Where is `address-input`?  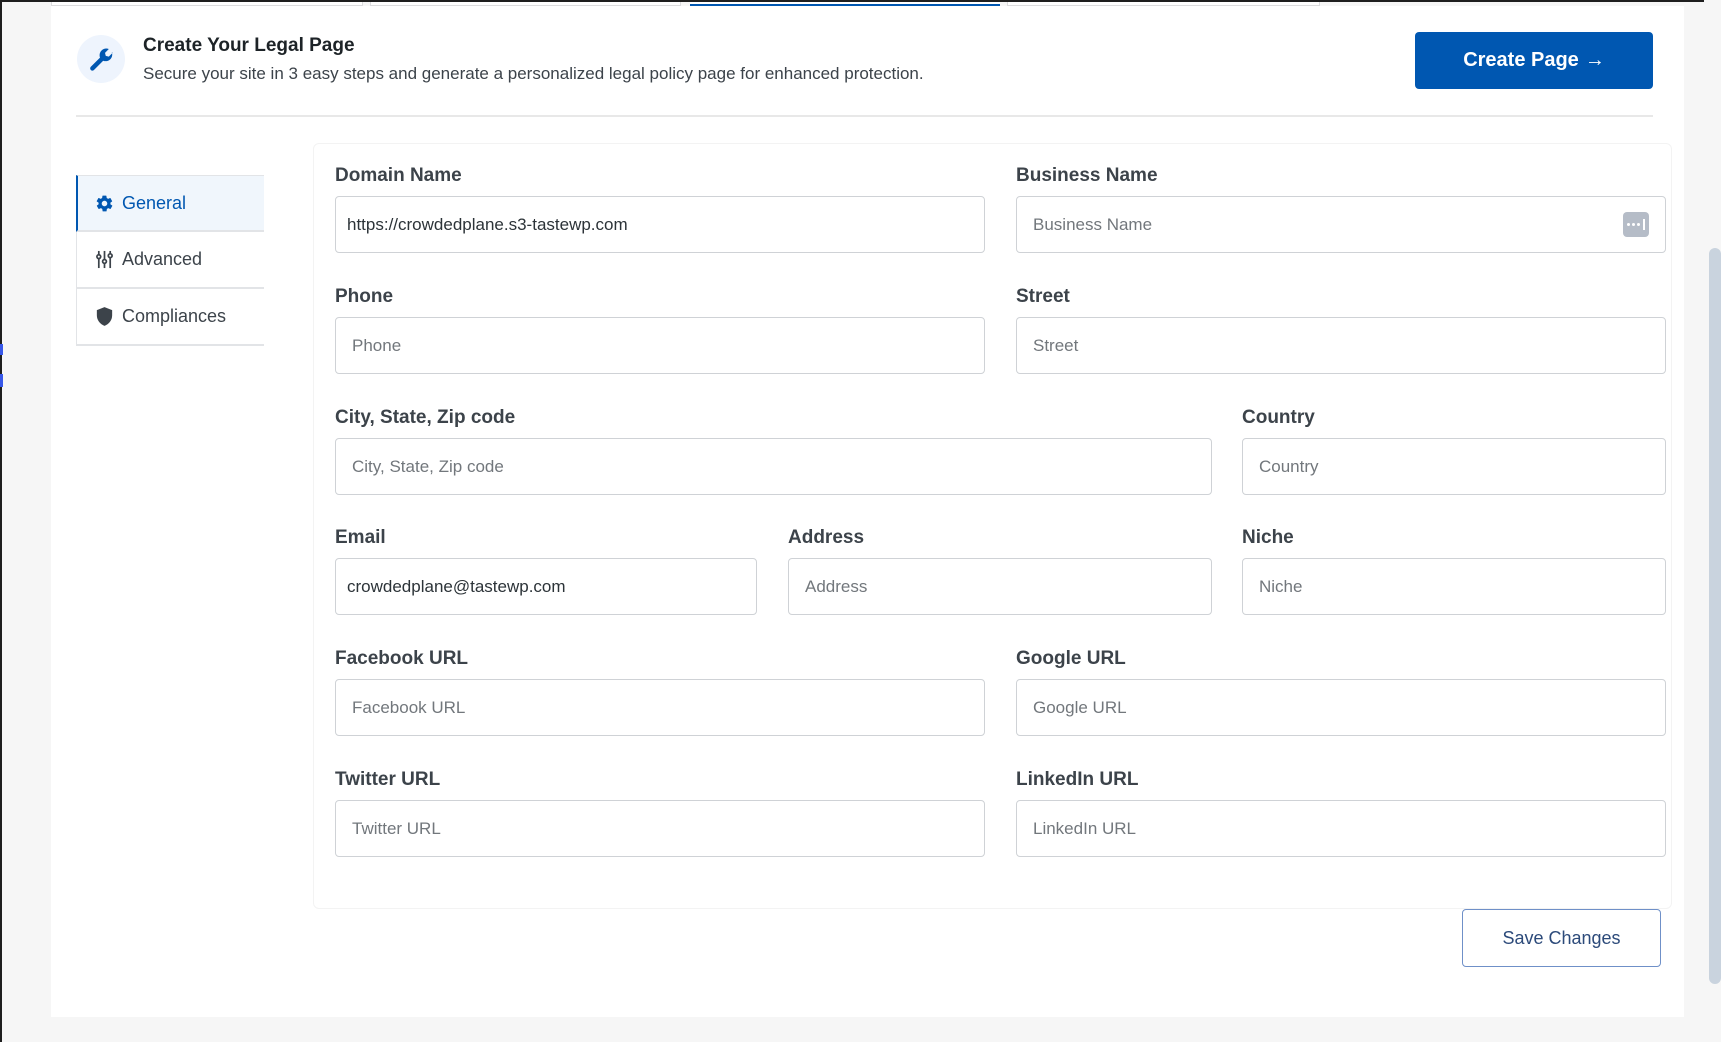 address-input is located at coordinates (1000, 586).